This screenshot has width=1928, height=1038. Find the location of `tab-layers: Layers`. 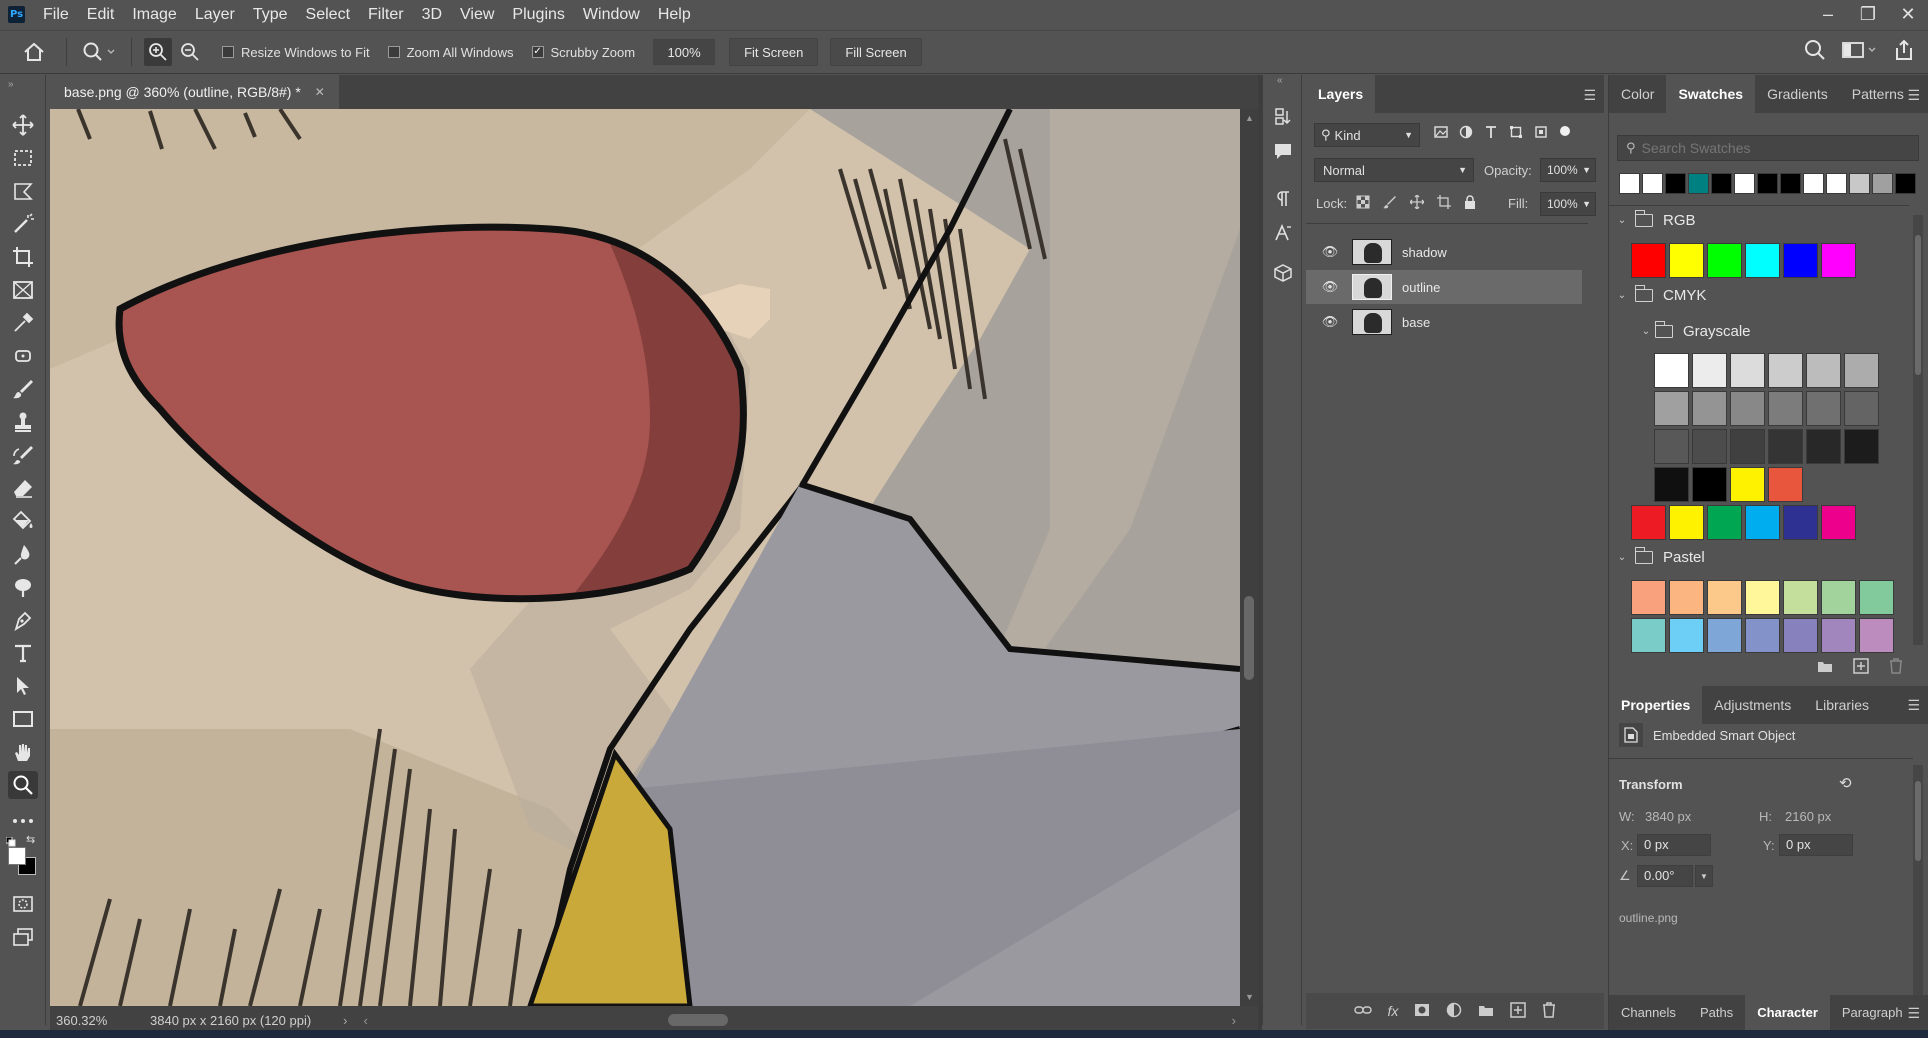

tab-layers: Layers is located at coordinates (1341, 94).